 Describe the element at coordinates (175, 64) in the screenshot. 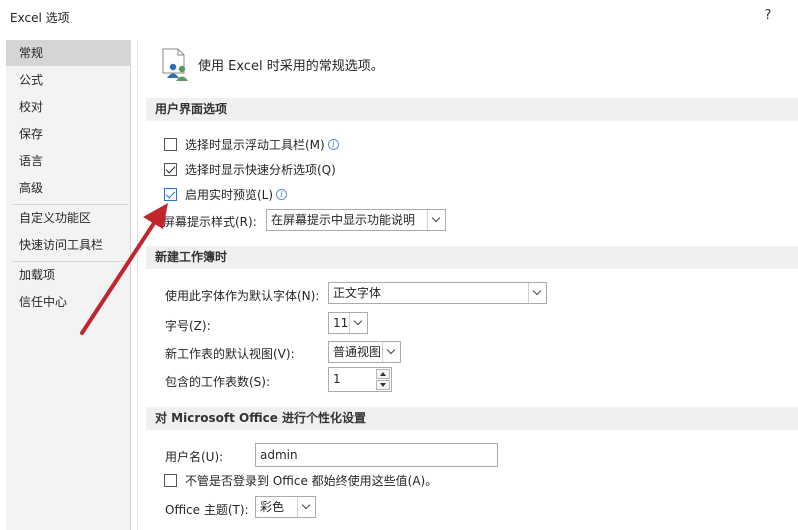

I see `options-people-icon` at that location.